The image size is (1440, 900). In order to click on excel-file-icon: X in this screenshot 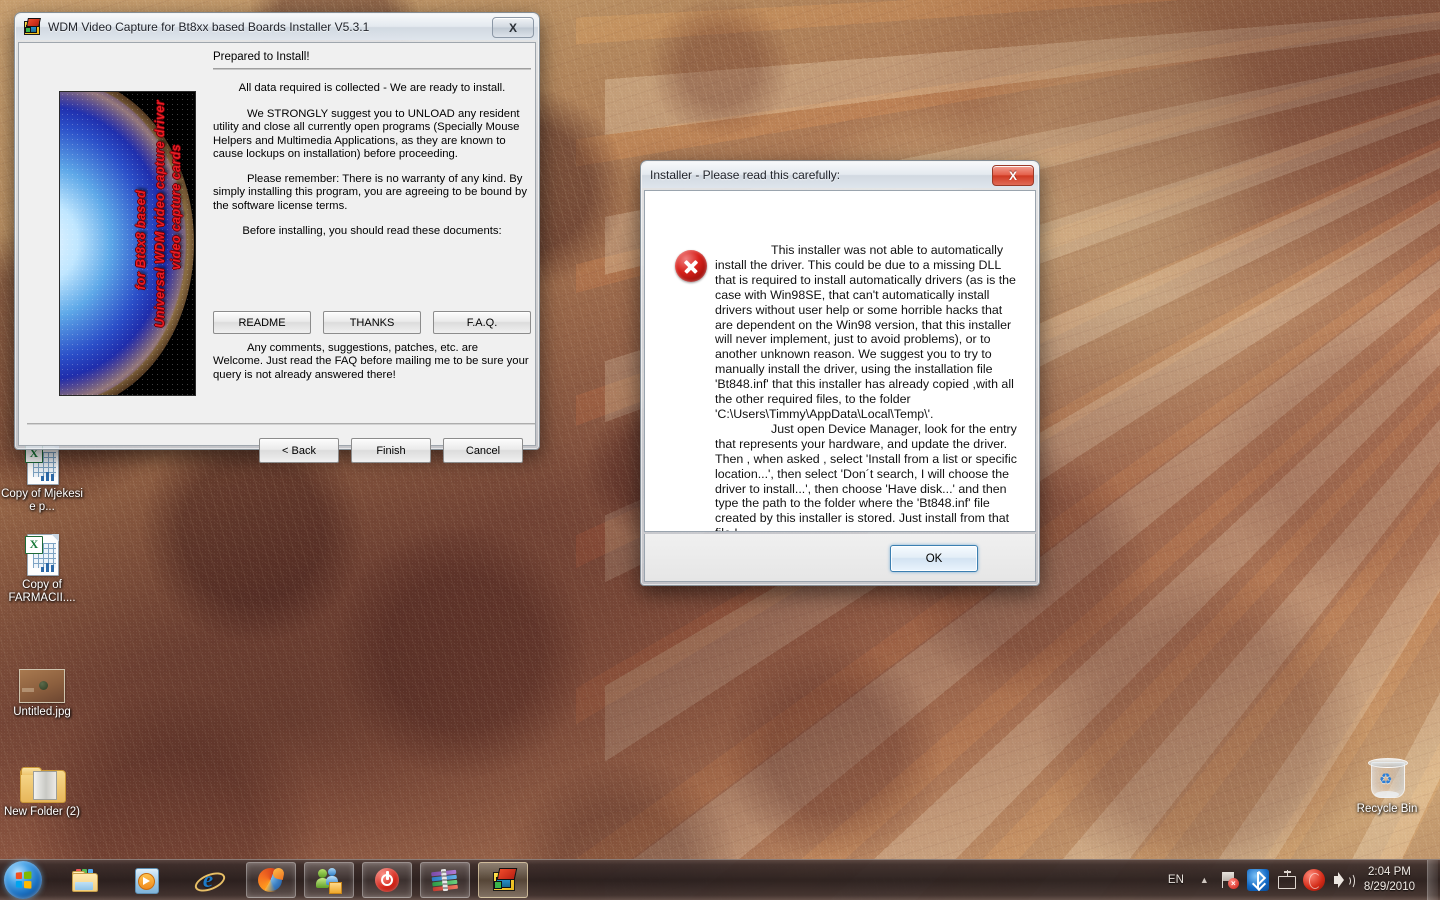, I will do `click(42, 552)`.